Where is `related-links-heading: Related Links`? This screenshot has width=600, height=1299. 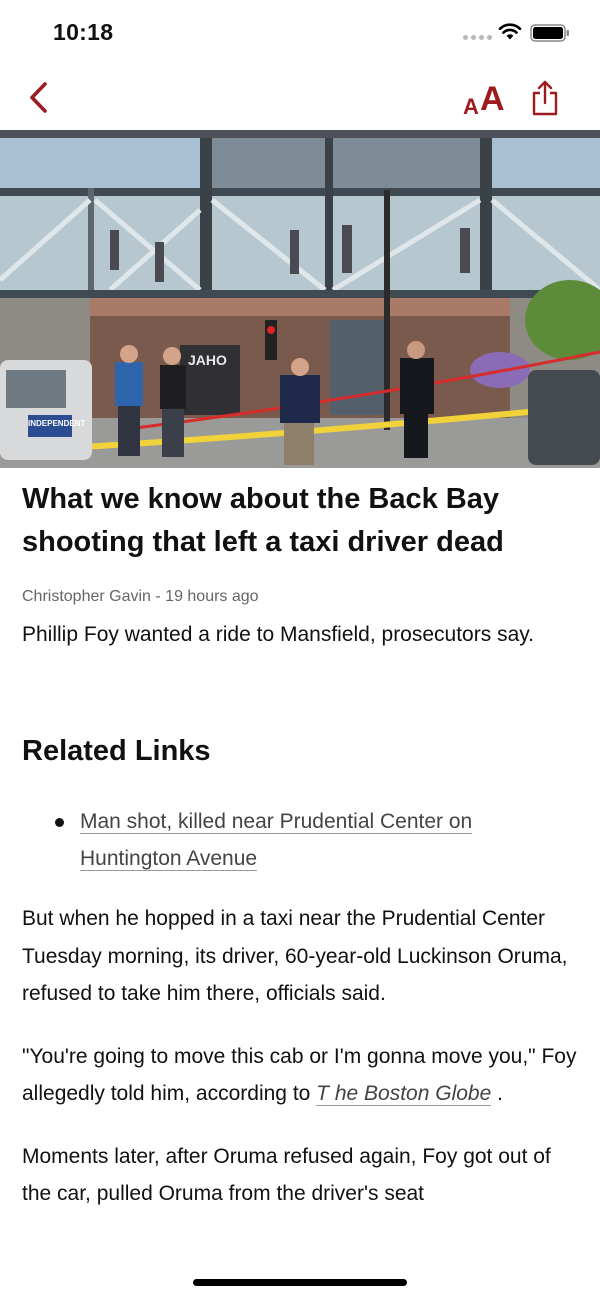
related-links-heading: Related Links is located at coordinates (116, 751).